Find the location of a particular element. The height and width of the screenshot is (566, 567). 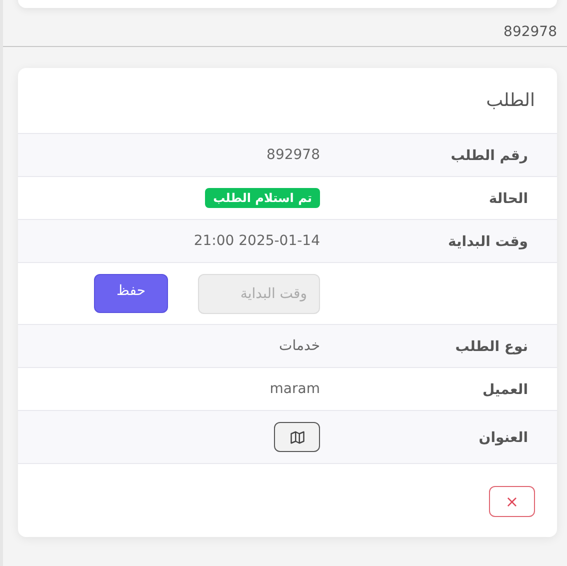

close-button: × is located at coordinates (512, 501).